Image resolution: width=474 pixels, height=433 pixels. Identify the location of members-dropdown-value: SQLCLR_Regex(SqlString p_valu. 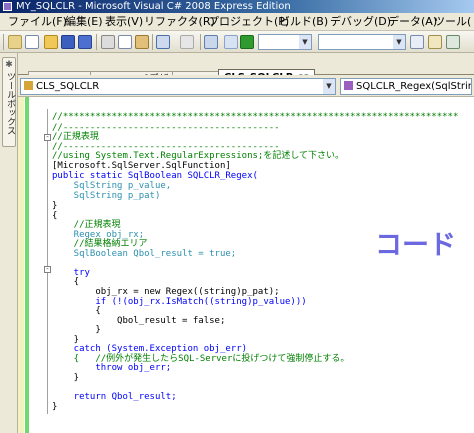
(414, 86).